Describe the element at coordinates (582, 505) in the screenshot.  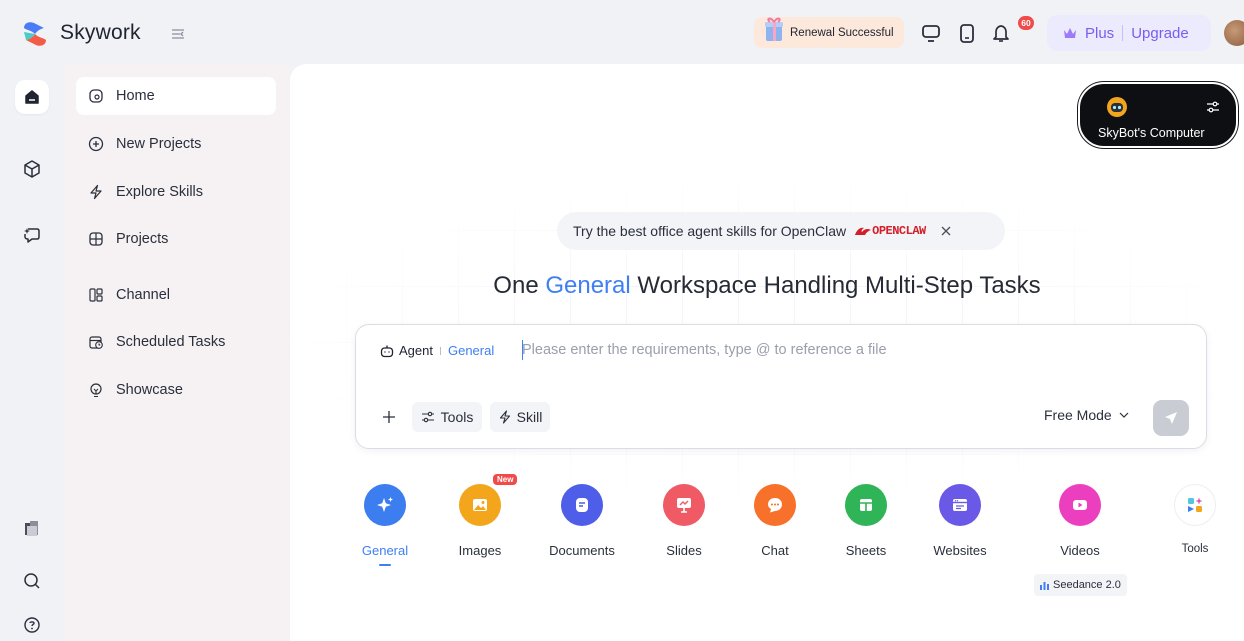
I see `document-icon` at that location.